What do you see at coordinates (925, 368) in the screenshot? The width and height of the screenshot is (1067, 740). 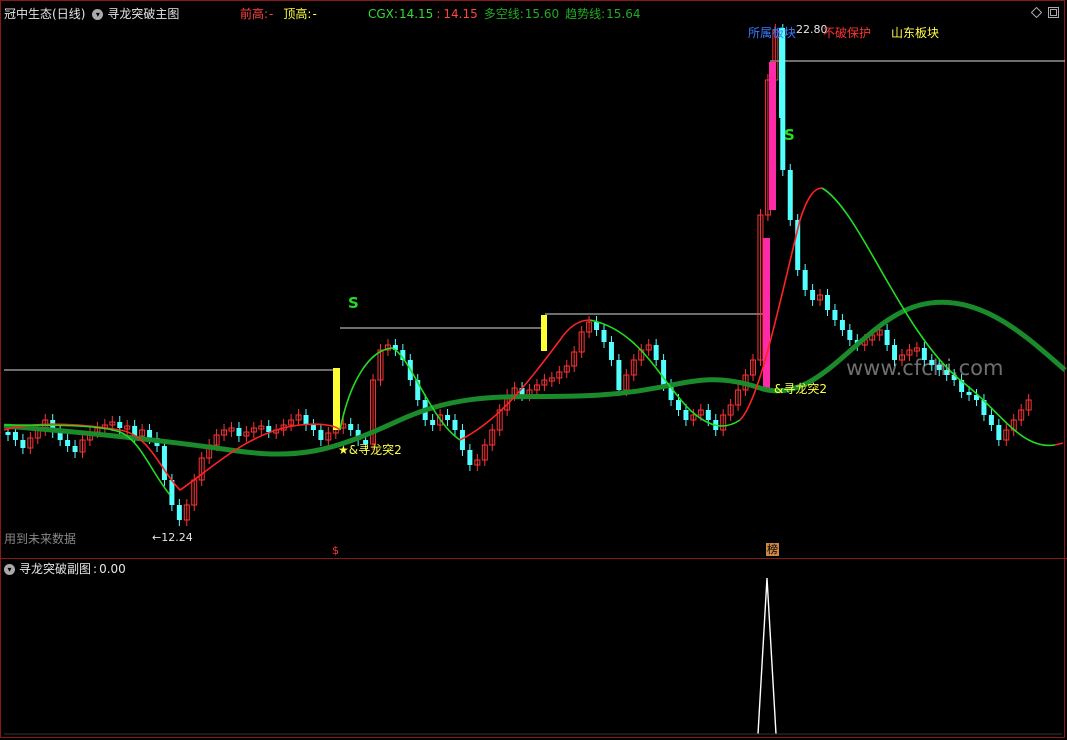 I see `watermark: www.cfchi.com` at bounding box center [925, 368].